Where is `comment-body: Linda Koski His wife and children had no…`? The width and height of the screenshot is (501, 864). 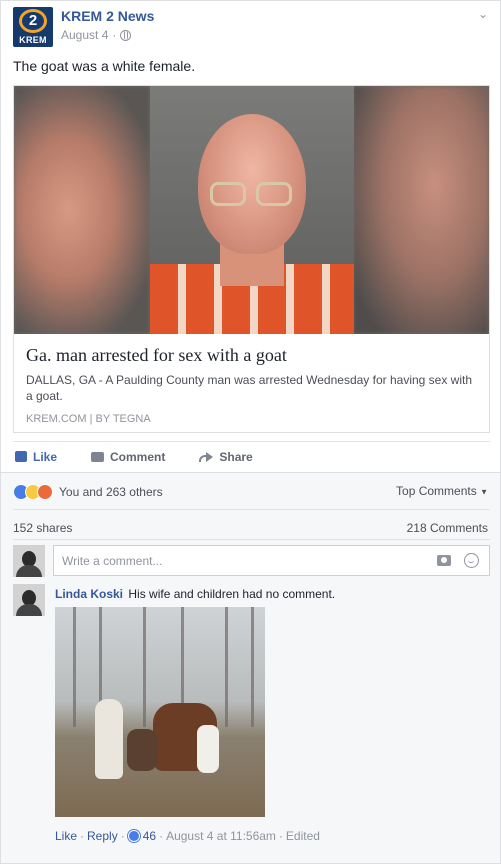
comment-body: Linda Koski His wife and children had no… is located at coordinates (195, 594).